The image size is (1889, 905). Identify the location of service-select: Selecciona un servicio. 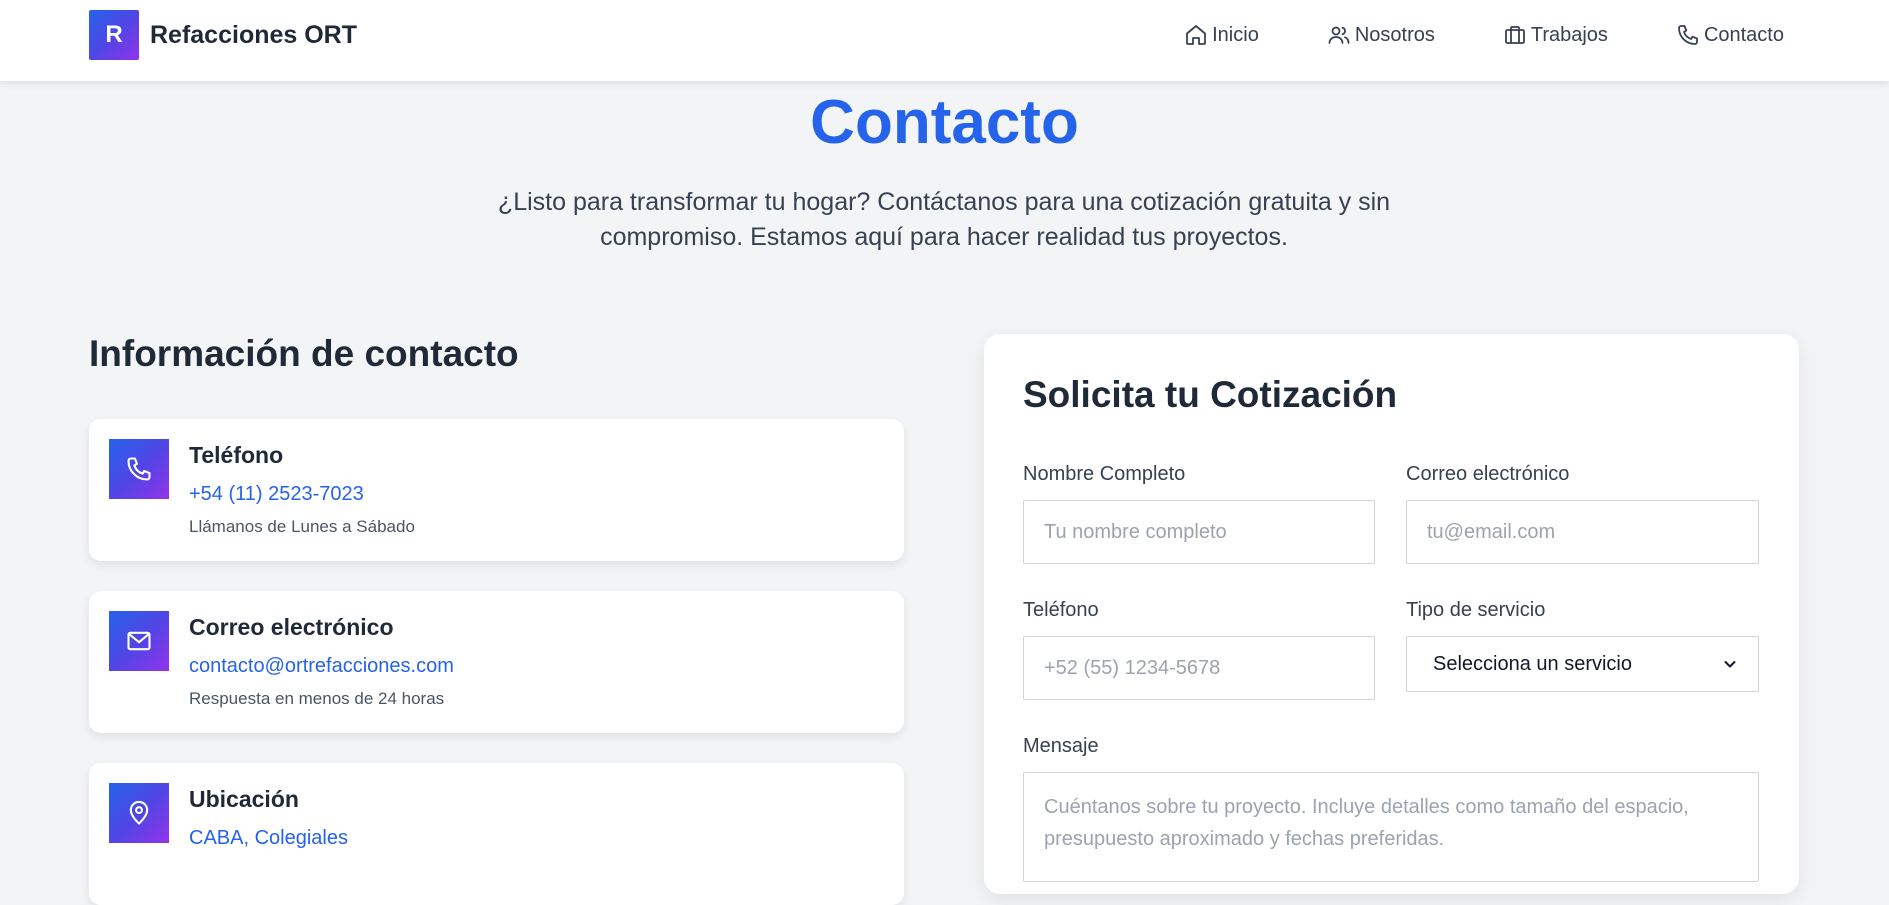
(1582, 664).